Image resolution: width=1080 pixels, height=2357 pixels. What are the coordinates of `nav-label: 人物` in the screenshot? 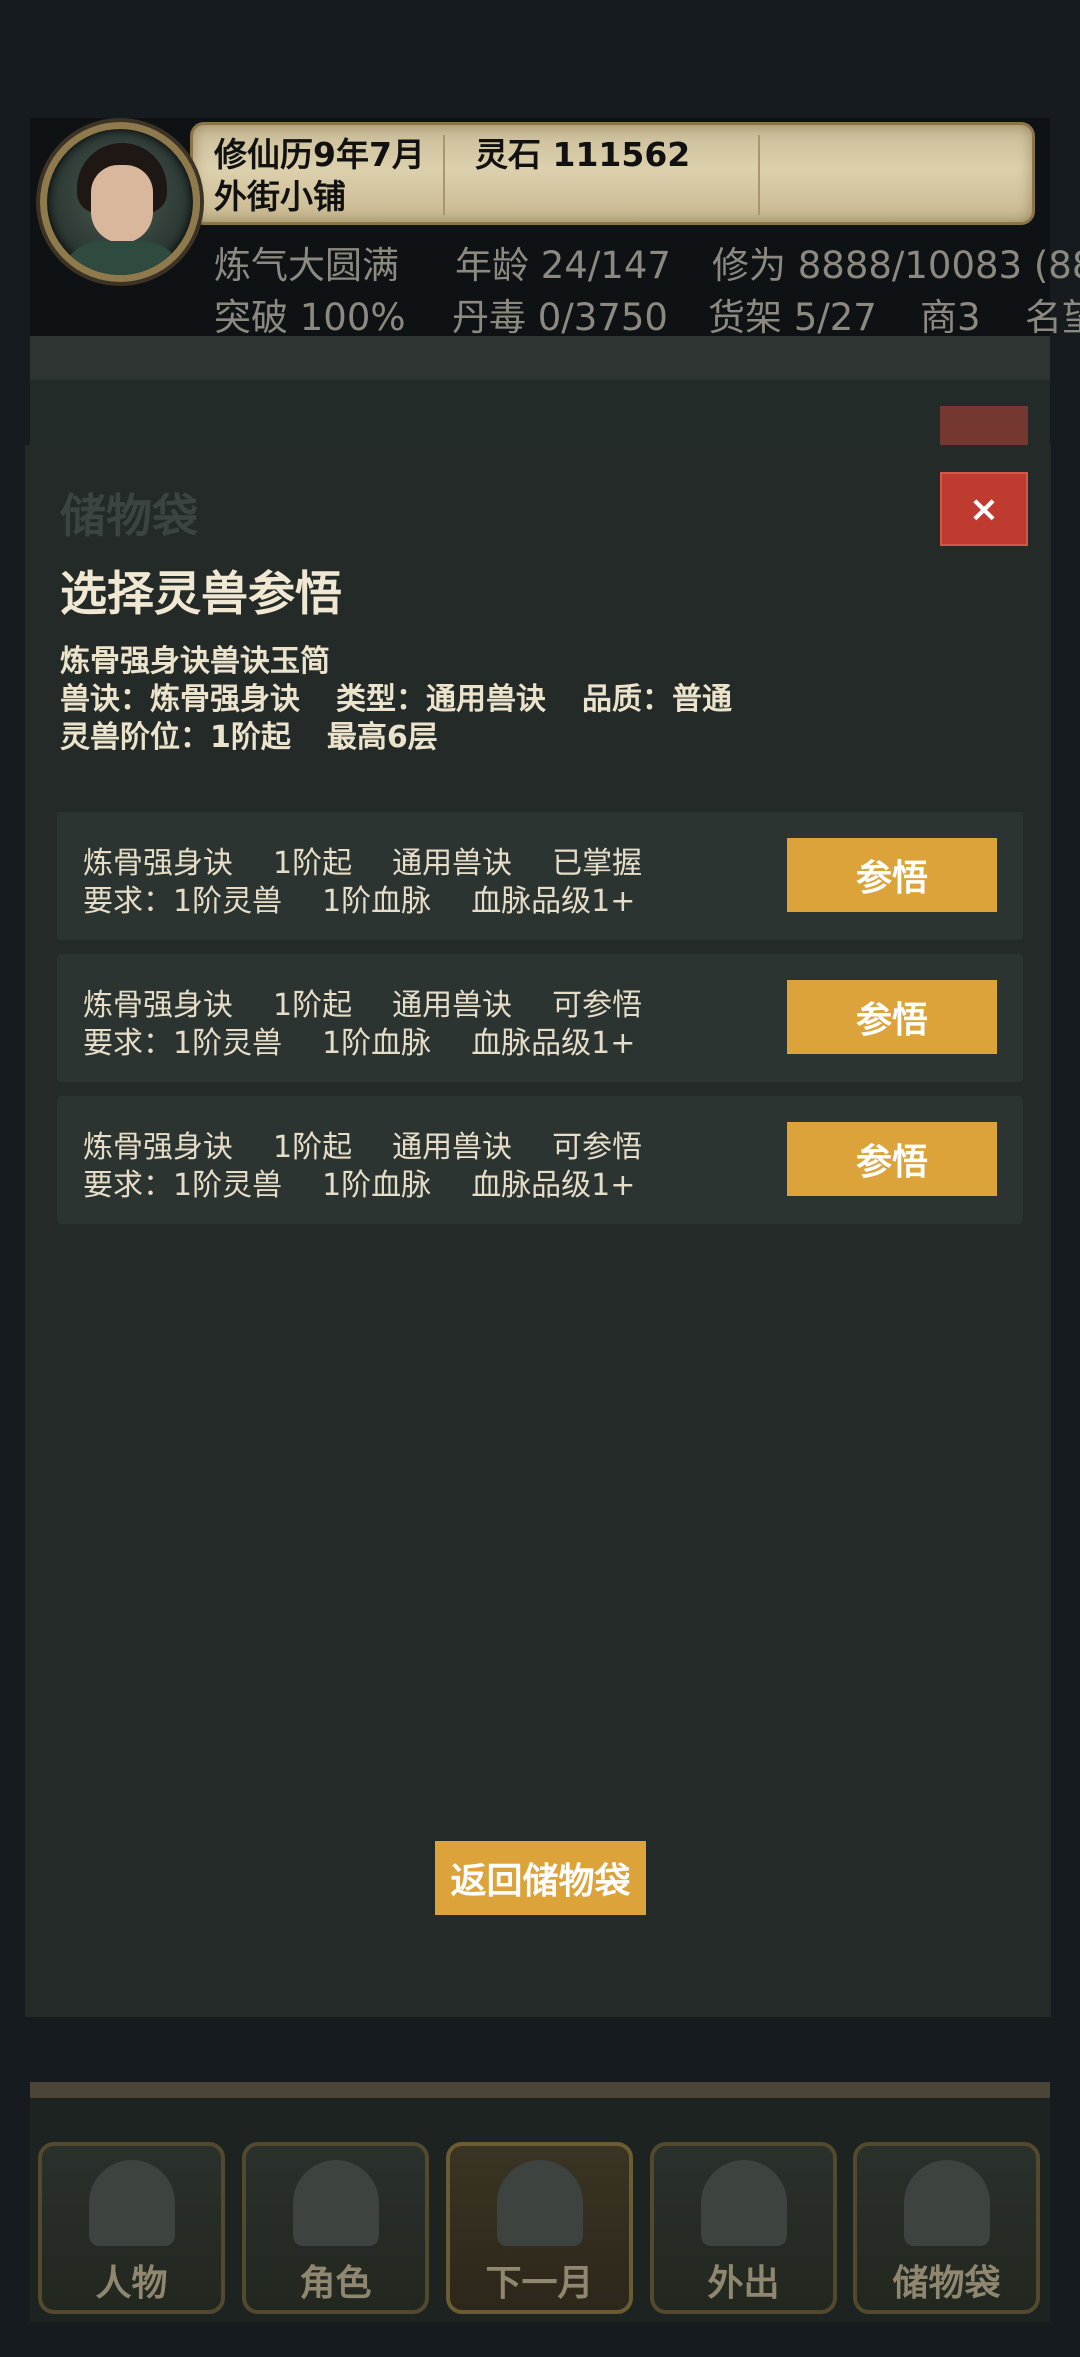 It's located at (131, 2283).